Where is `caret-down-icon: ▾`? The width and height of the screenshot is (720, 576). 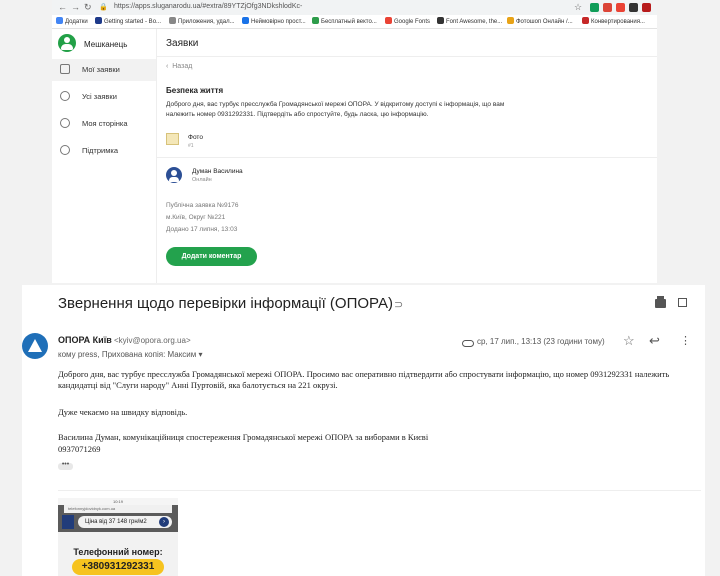 caret-down-icon: ▾ is located at coordinates (199, 354).